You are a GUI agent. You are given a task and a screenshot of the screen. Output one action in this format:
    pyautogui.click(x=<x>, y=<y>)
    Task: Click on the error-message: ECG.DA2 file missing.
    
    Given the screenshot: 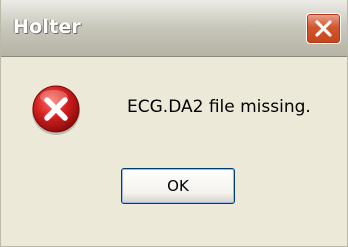 What is the action you would take?
    pyautogui.click(x=219, y=107)
    